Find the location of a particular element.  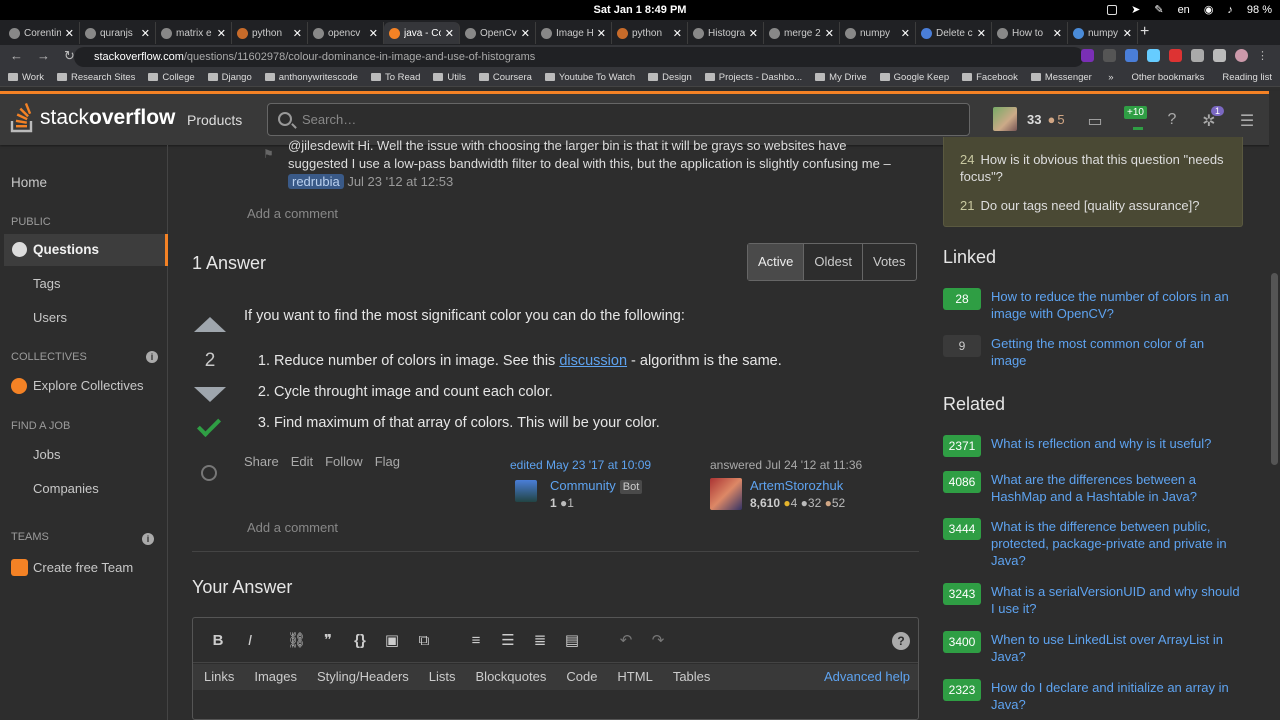

bookmark-link: My Drive is located at coordinates (840, 77).